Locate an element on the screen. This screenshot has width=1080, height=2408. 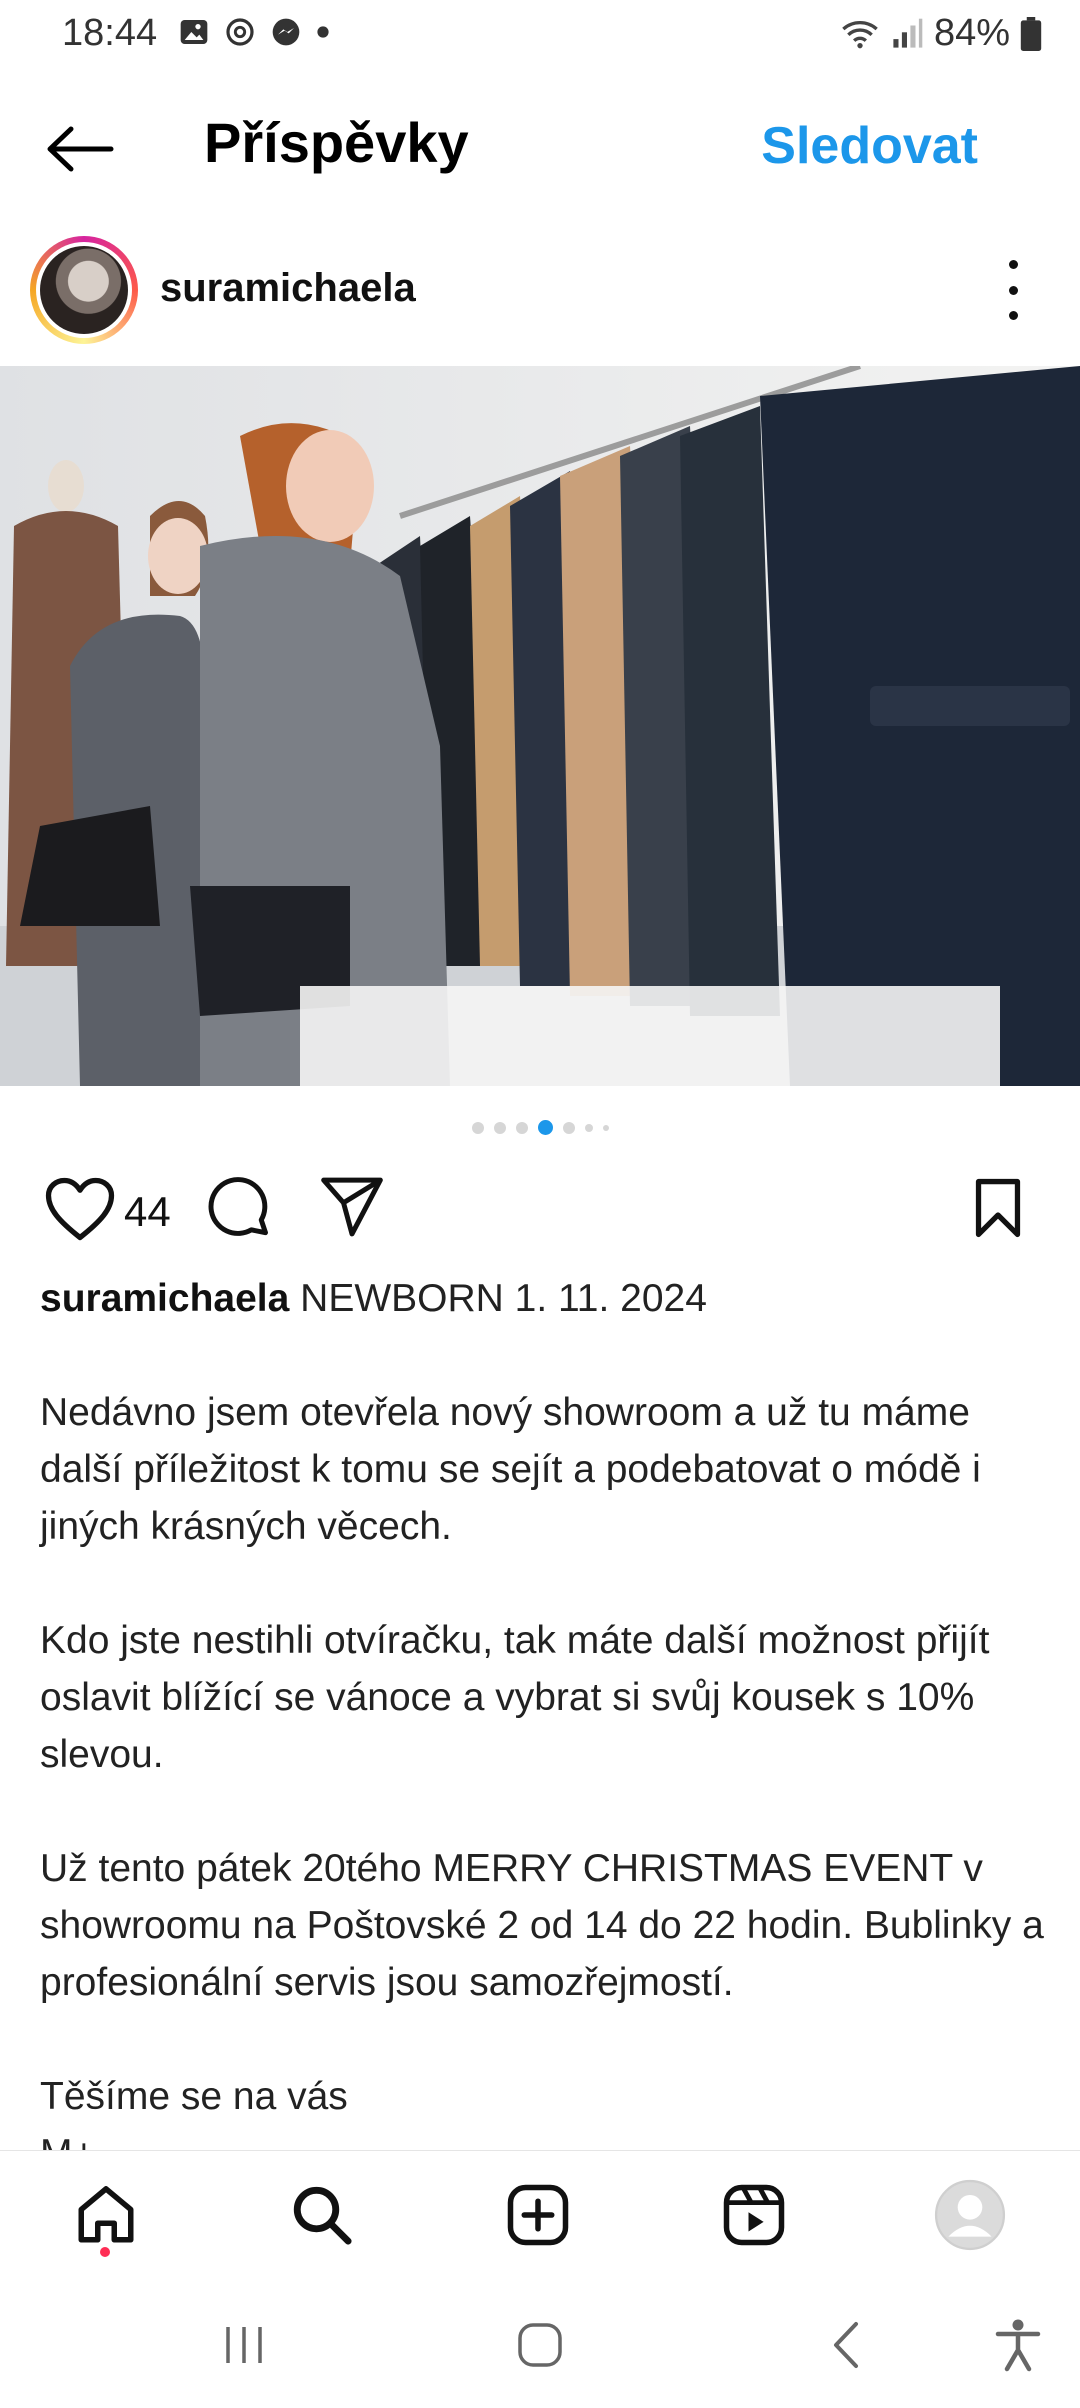
caption-username: suramichaela is located at coordinates (164, 1298).